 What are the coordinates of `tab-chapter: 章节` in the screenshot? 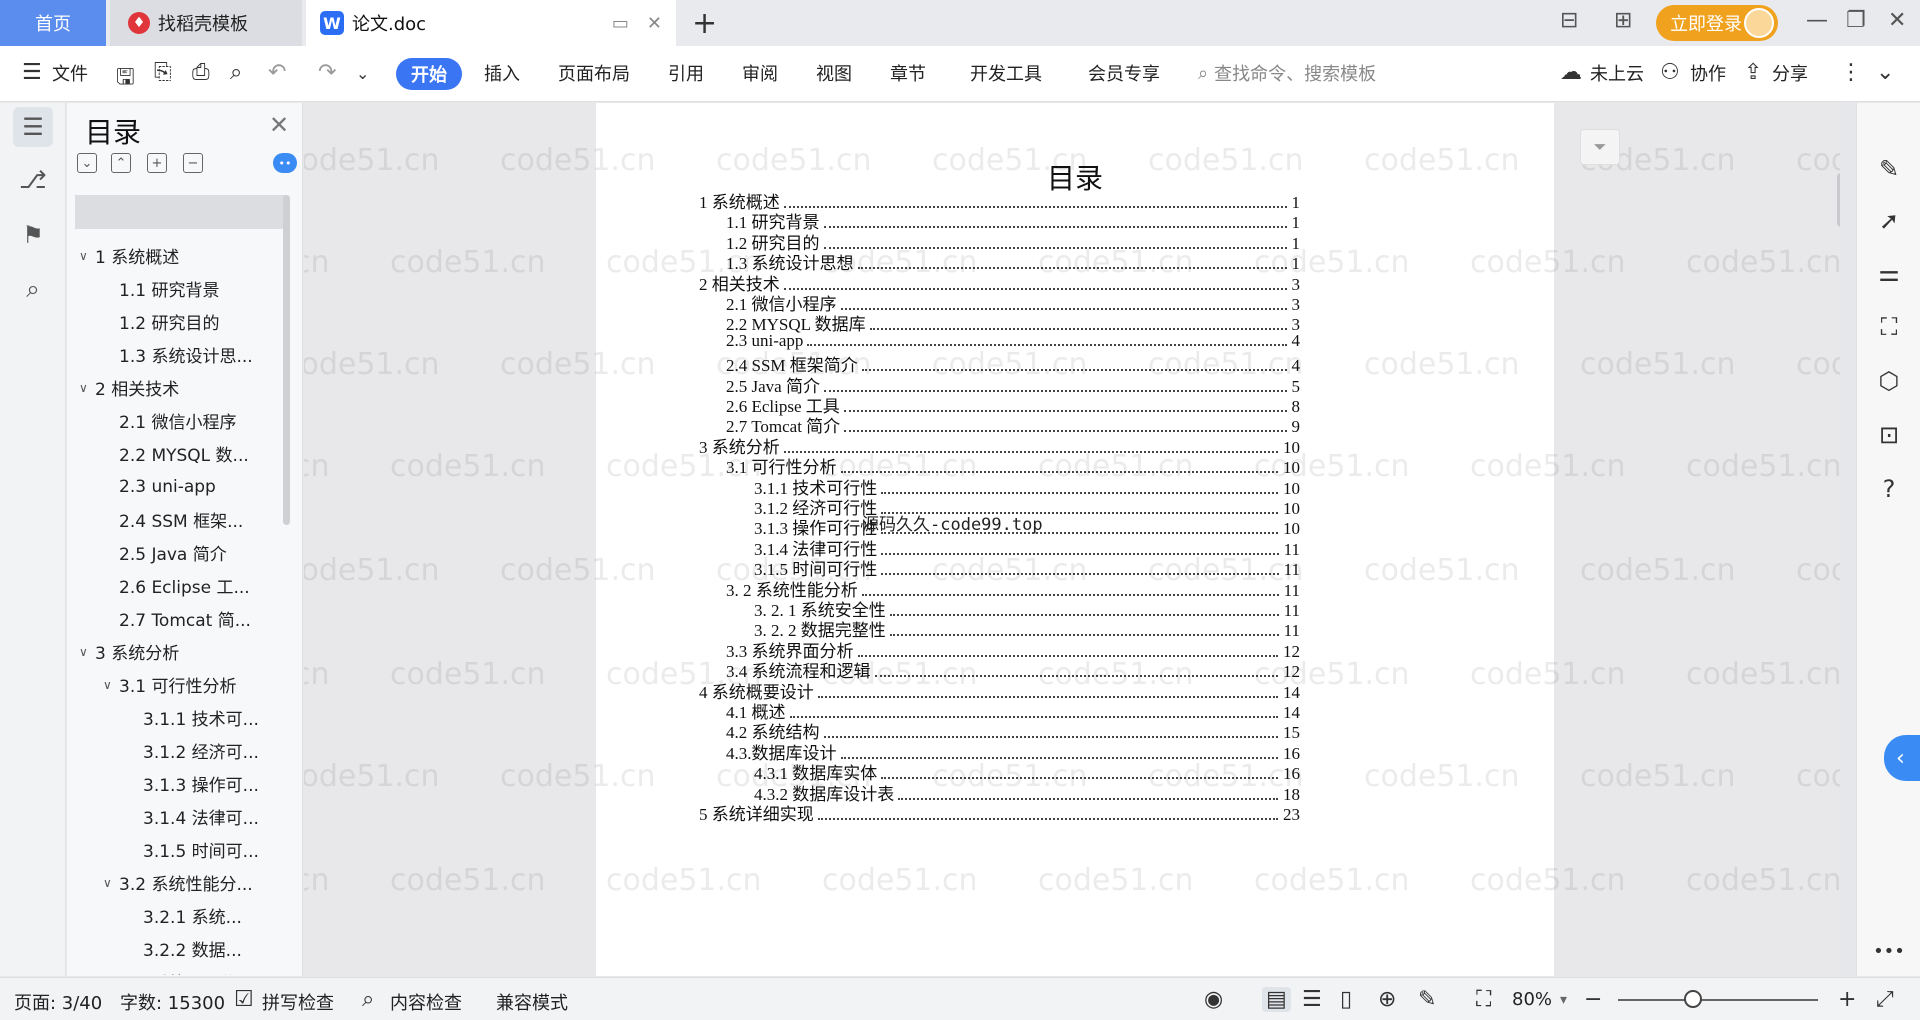 It's located at (908, 73).